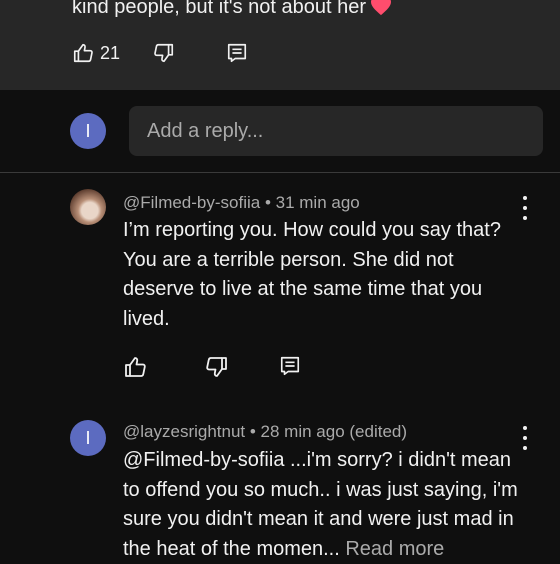 The image size is (560, 564). I want to click on comment-meta: @Filmed-by-sofiia • 31 min ago, so click(241, 203).